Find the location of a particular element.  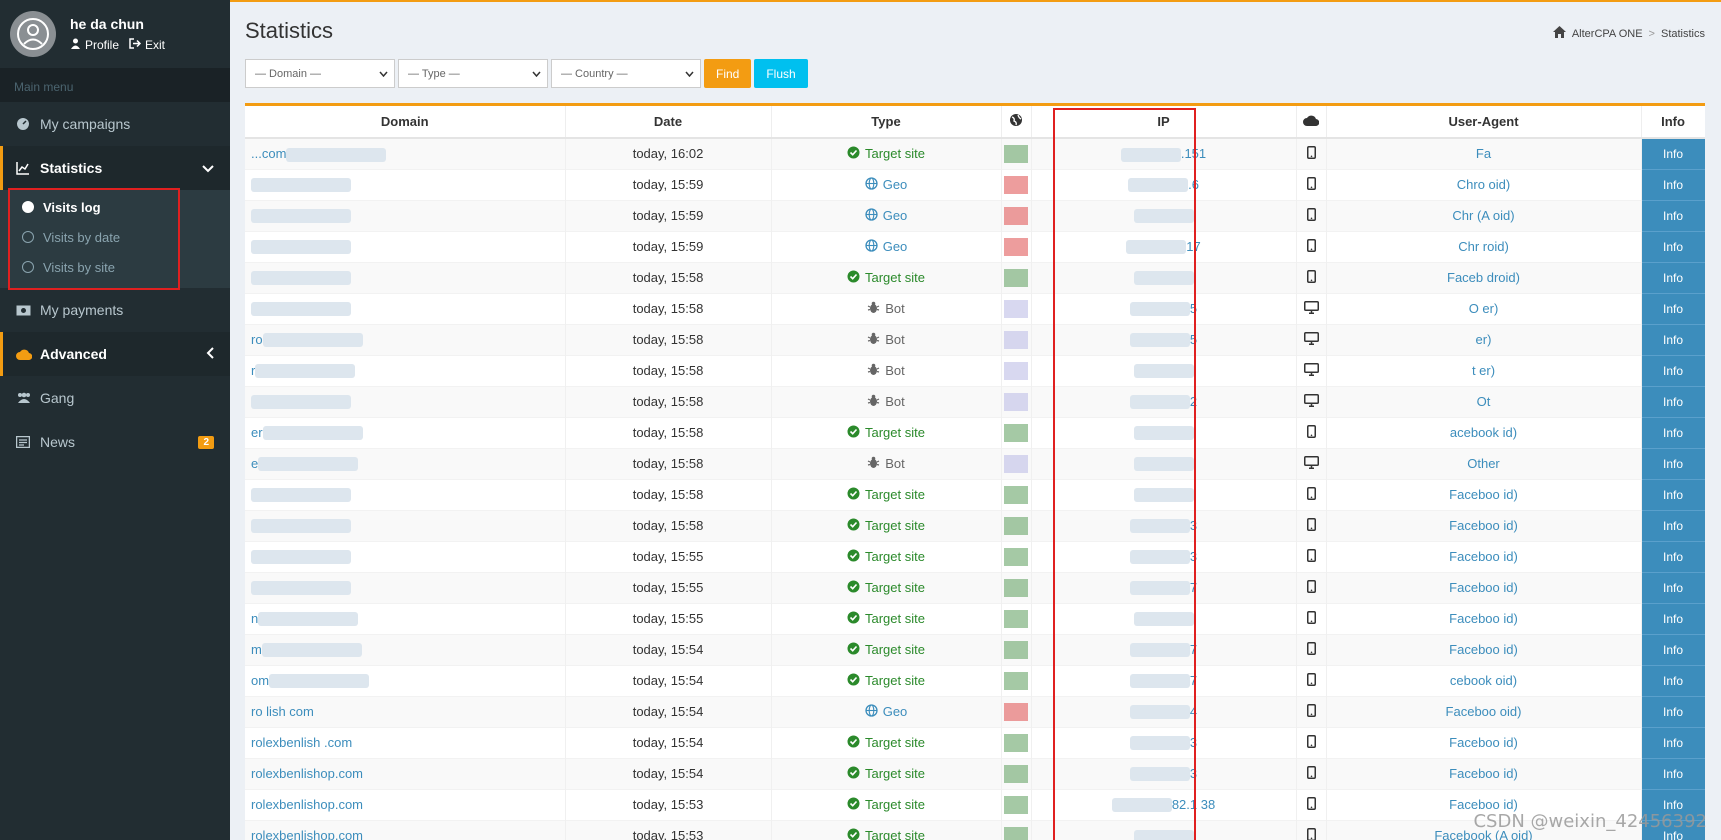

domain-text: ...com is located at coordinates (268, 153).